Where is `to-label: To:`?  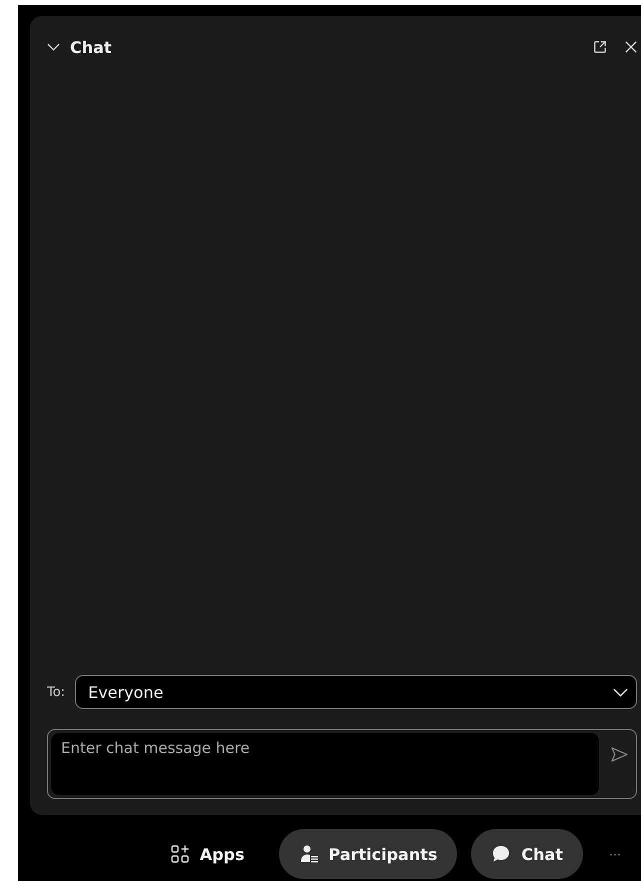
to-label: To: is located at coordinates (56, 692).